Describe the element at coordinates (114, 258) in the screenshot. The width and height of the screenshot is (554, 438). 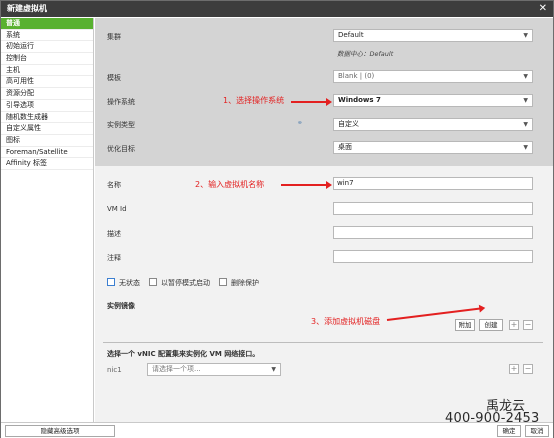
I see `comment-label: 注释` at that location.